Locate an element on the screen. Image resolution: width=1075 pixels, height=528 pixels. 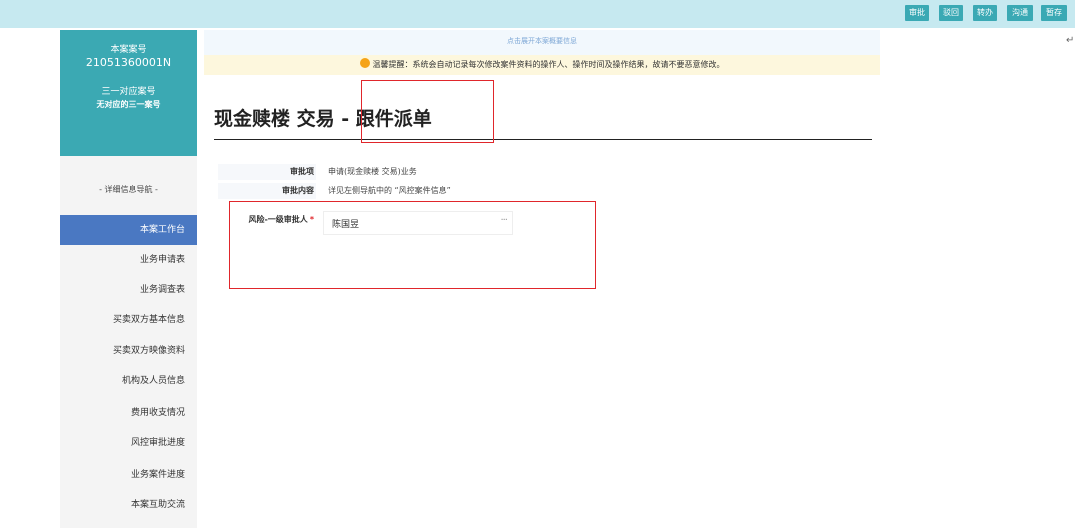
expand-summary-link: 点击展开本案概要信息 is located at coordinates (542, 42).